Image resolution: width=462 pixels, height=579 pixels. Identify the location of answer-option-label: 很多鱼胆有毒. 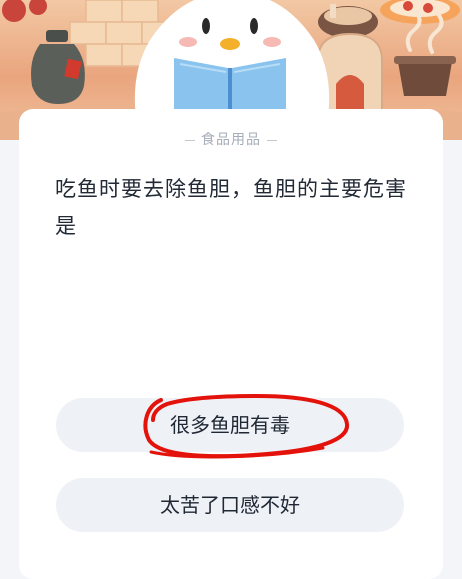
(230, 425).